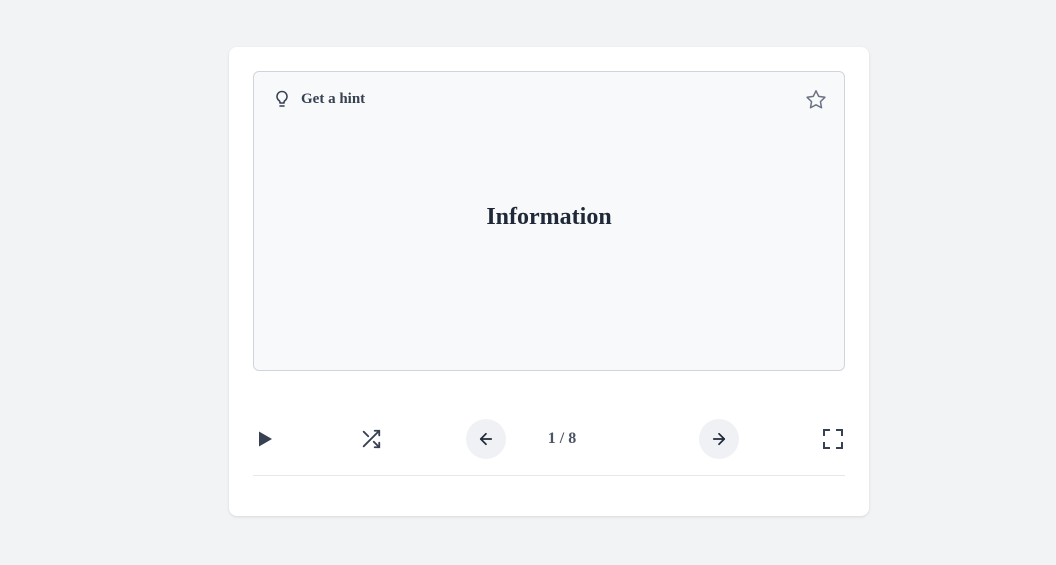 This screenshot has height=565, width=1056. I want to click on star-icon, so click(816, 100).